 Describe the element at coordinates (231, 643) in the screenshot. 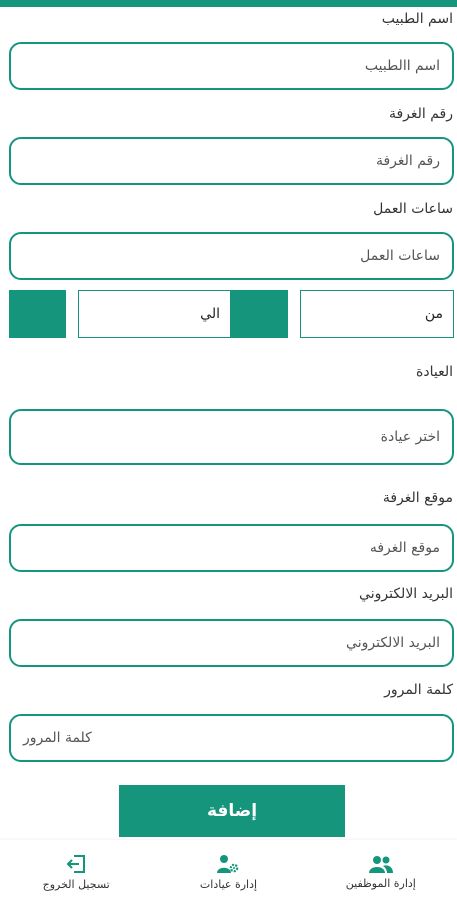

I see `email-field: البريد الالكتروني` at that location.